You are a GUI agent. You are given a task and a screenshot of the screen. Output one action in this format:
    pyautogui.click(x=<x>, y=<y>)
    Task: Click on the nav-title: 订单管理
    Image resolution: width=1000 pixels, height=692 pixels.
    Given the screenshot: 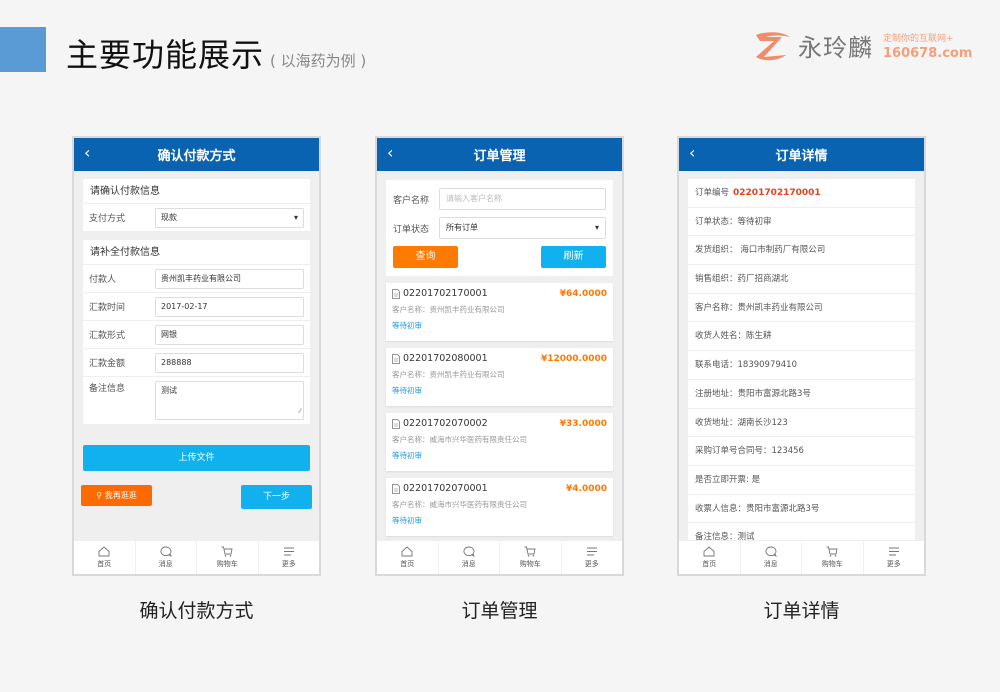 What is the action you would take?
    pyautogui.click(x=499, y=156)
    